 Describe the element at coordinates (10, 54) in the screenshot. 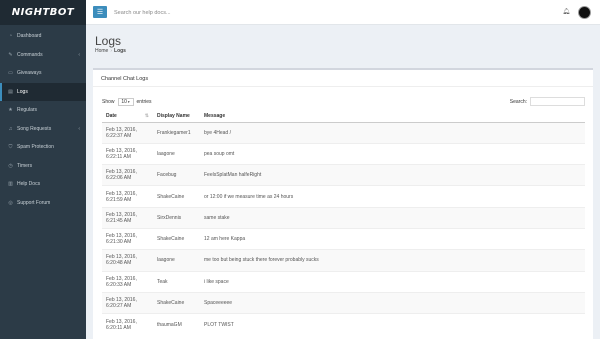

I see `pencil-icon: ✎` at that location.